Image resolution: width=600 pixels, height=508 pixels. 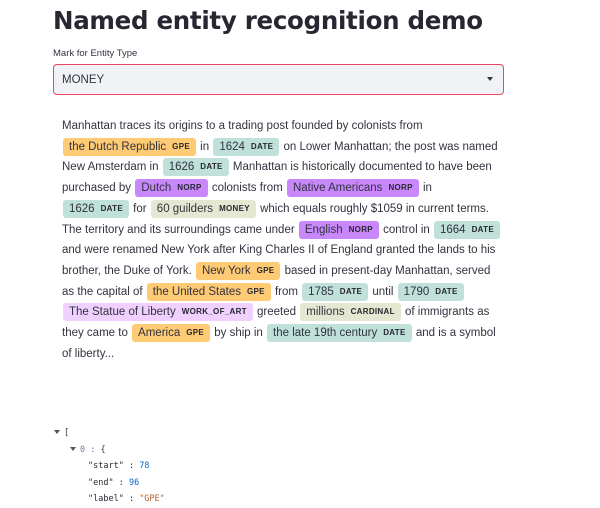 What do you see at coordinates (159, 333) in the screenshot?
I see `entity-text: America` at bounding box center [159, 333].